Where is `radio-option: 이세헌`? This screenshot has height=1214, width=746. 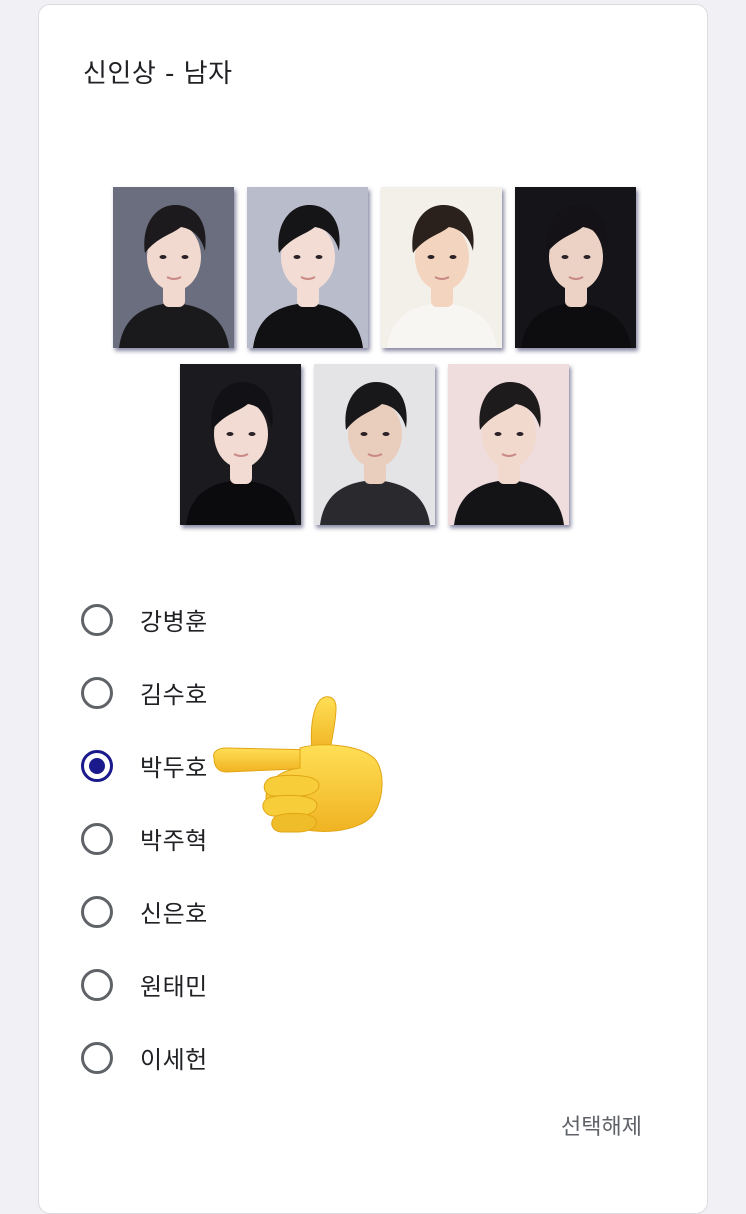 radio-option: 이세헌 is located at coordinates (144, 1057).